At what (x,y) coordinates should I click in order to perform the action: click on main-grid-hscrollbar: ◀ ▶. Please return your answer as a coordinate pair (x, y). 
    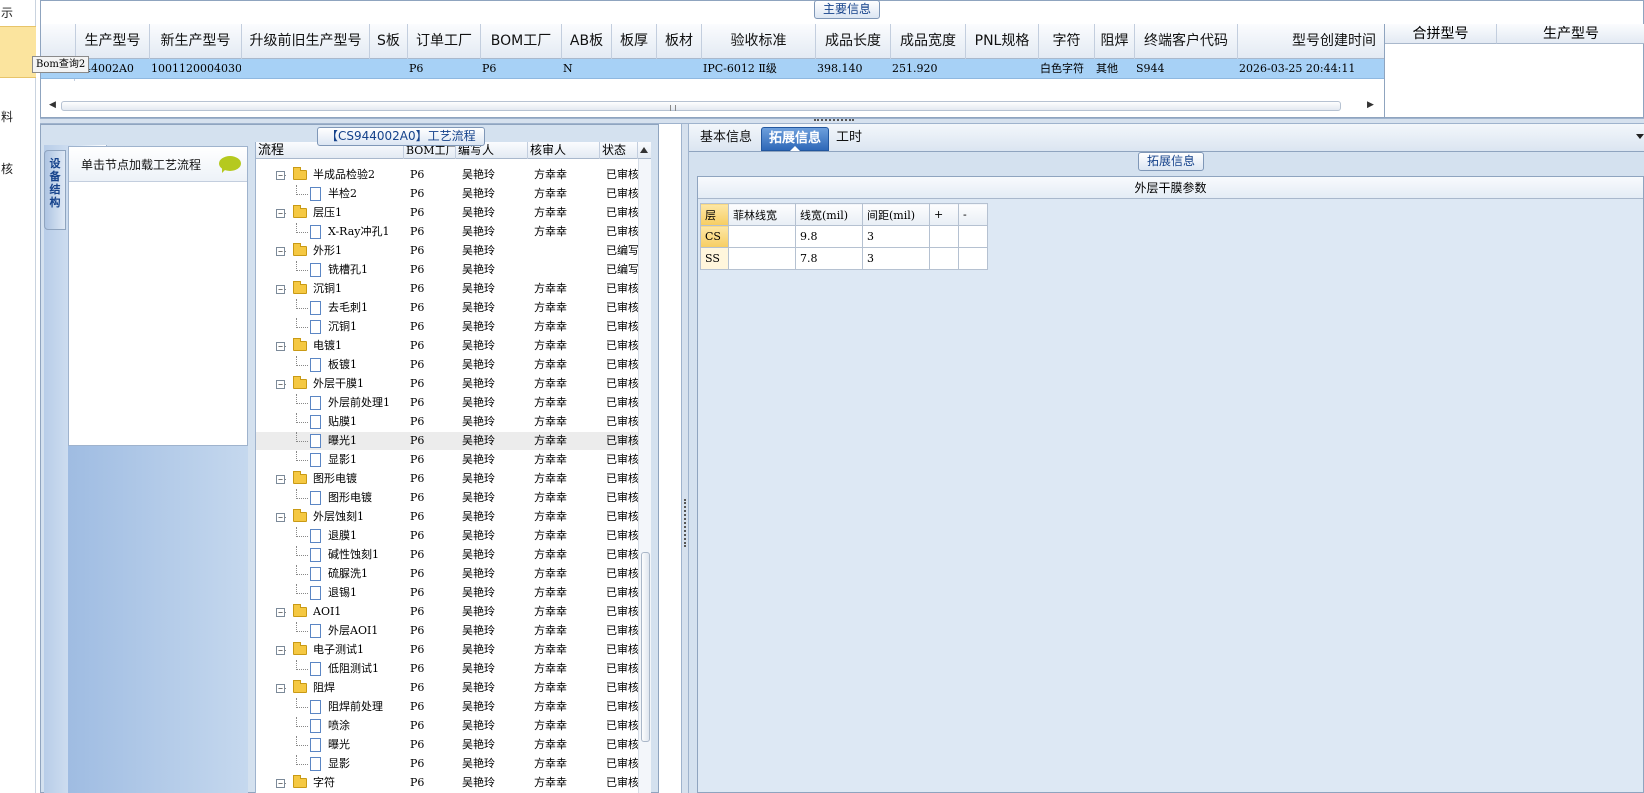
    Looking at the image, I should click on (712, 105).